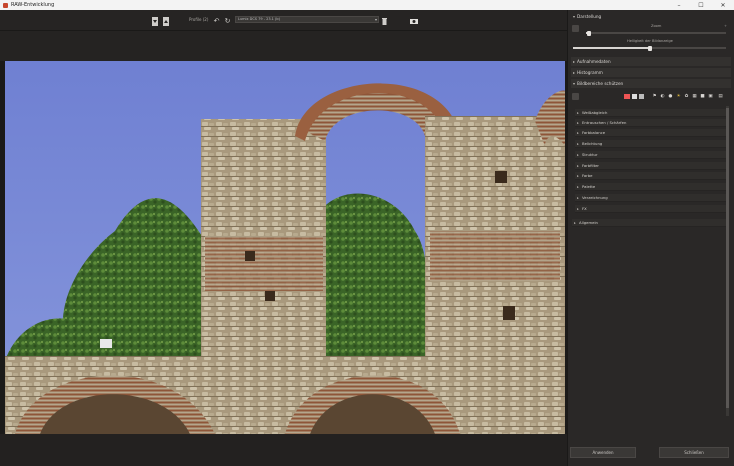 The image size is (734, 466). What do you see at coordinates (590, 154) in the screenshot?
I see `sub-structure-label: Struktur` at bounding box center [590, 154].